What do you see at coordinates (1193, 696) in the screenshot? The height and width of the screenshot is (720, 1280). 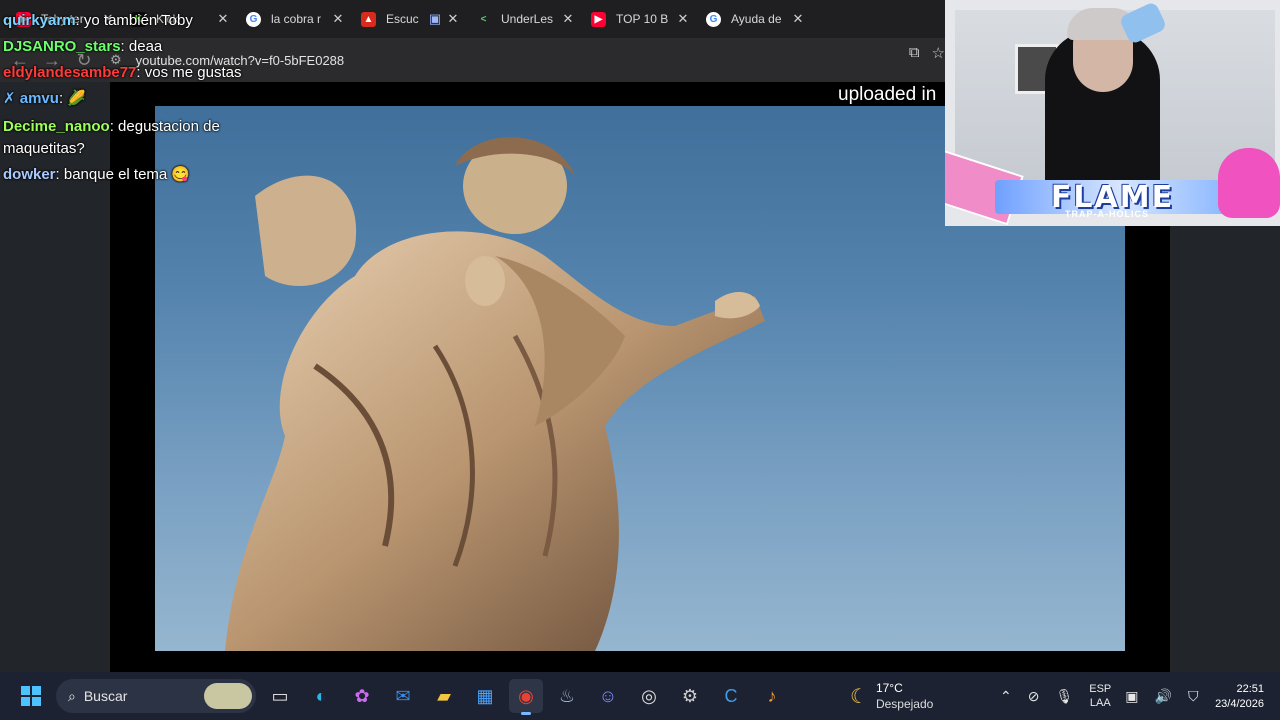 I see `shield-icon: ⛉` at bounding box center [1193, 696].